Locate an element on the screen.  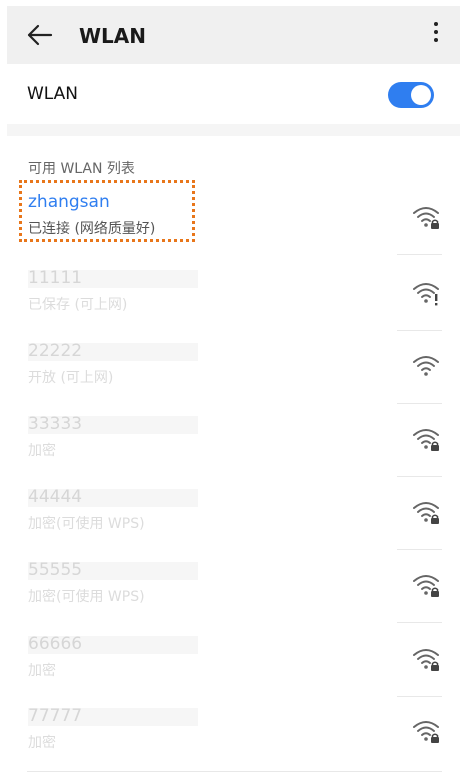
more-options-icon is located at coordinates (436, 35).